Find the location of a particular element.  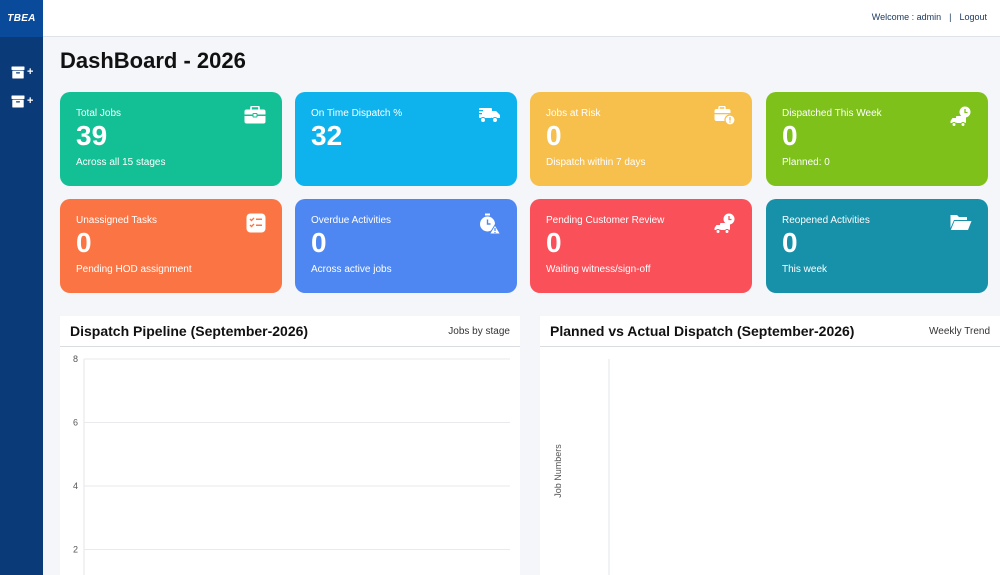

card-subtext: Across active jobs is located at coordinates (351, 269).